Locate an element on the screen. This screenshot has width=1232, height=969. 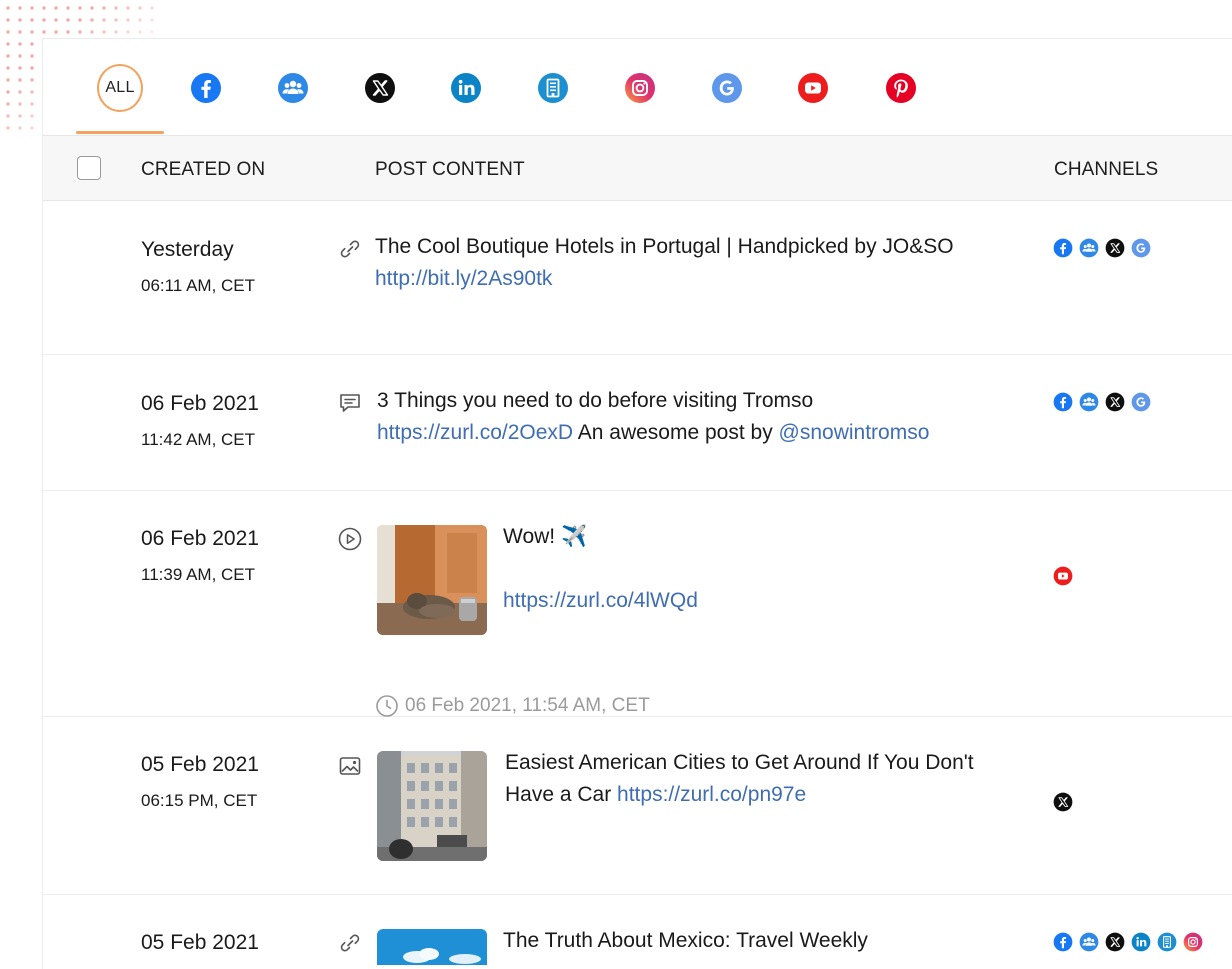
tab-groups is located at coordinates (293, 88).